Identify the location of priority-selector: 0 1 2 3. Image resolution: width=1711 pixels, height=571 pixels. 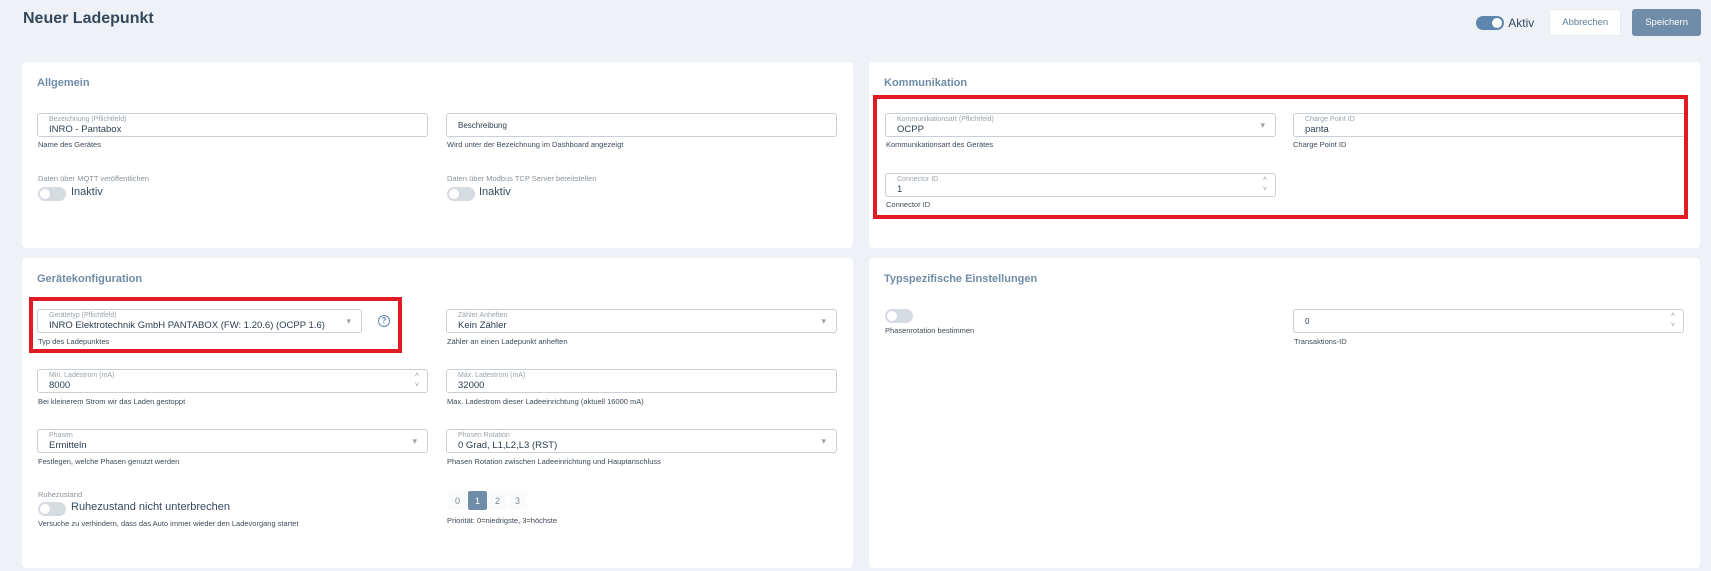
(488, 500).